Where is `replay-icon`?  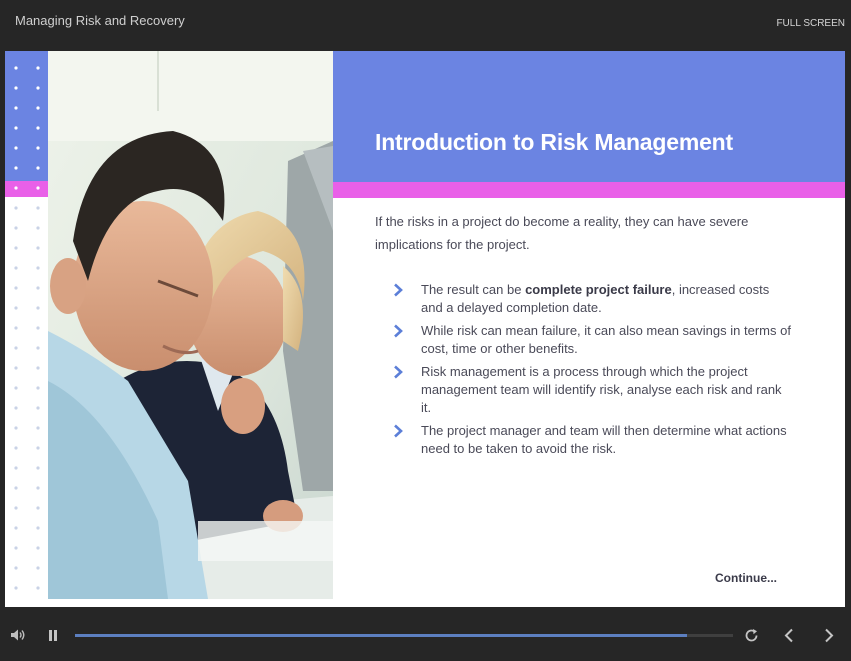 replay-icon is located at coordinates (751, 635).